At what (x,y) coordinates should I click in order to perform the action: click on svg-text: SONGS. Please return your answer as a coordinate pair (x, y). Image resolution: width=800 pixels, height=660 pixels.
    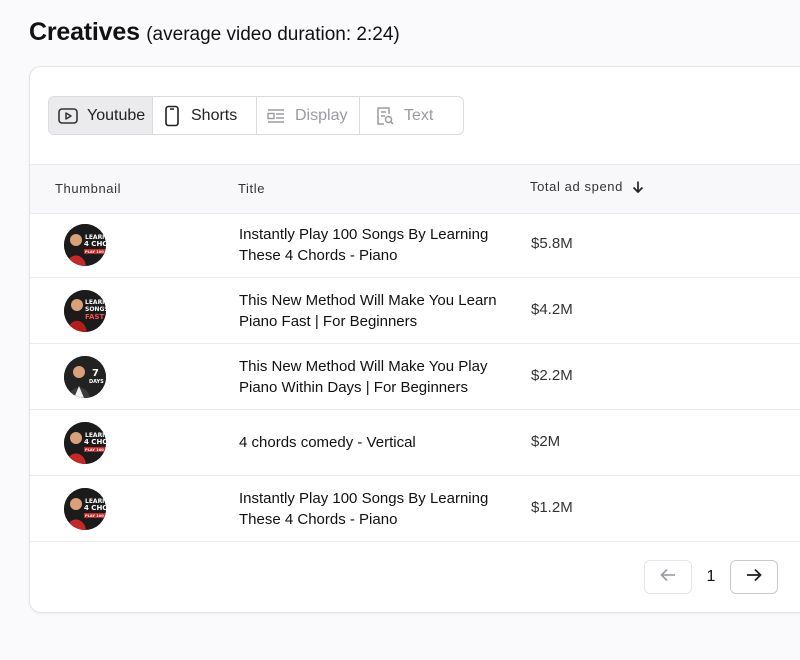
    Looking at the image, I should click on (95, 309).